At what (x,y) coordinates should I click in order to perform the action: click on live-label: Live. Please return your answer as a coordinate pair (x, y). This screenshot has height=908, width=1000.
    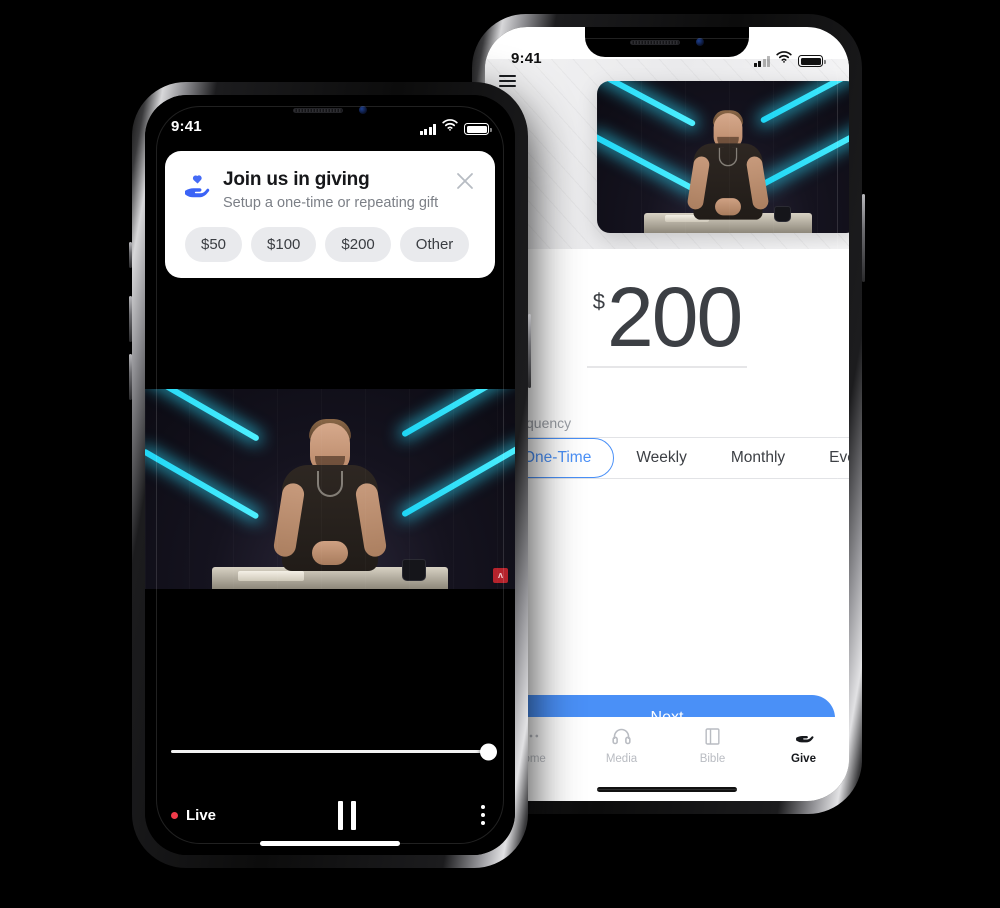
    Looking at the image, I should click on (201, 815).